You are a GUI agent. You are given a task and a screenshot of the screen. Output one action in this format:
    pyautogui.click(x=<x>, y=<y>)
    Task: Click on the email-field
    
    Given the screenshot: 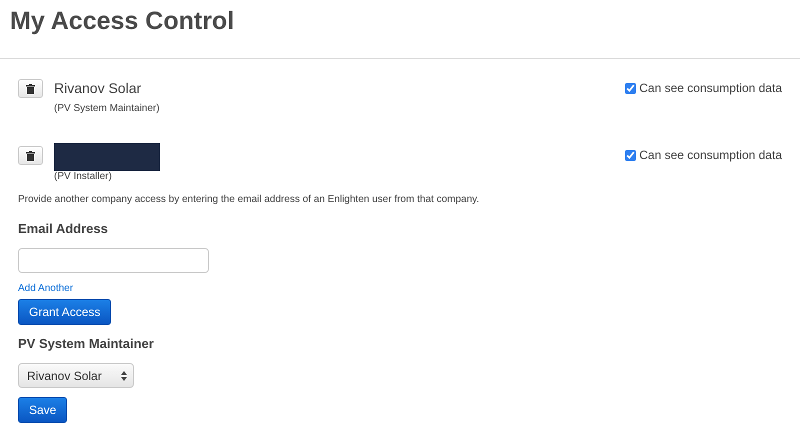 What is the action you would take?
    pyautogui.click(x=113, y=260)
    